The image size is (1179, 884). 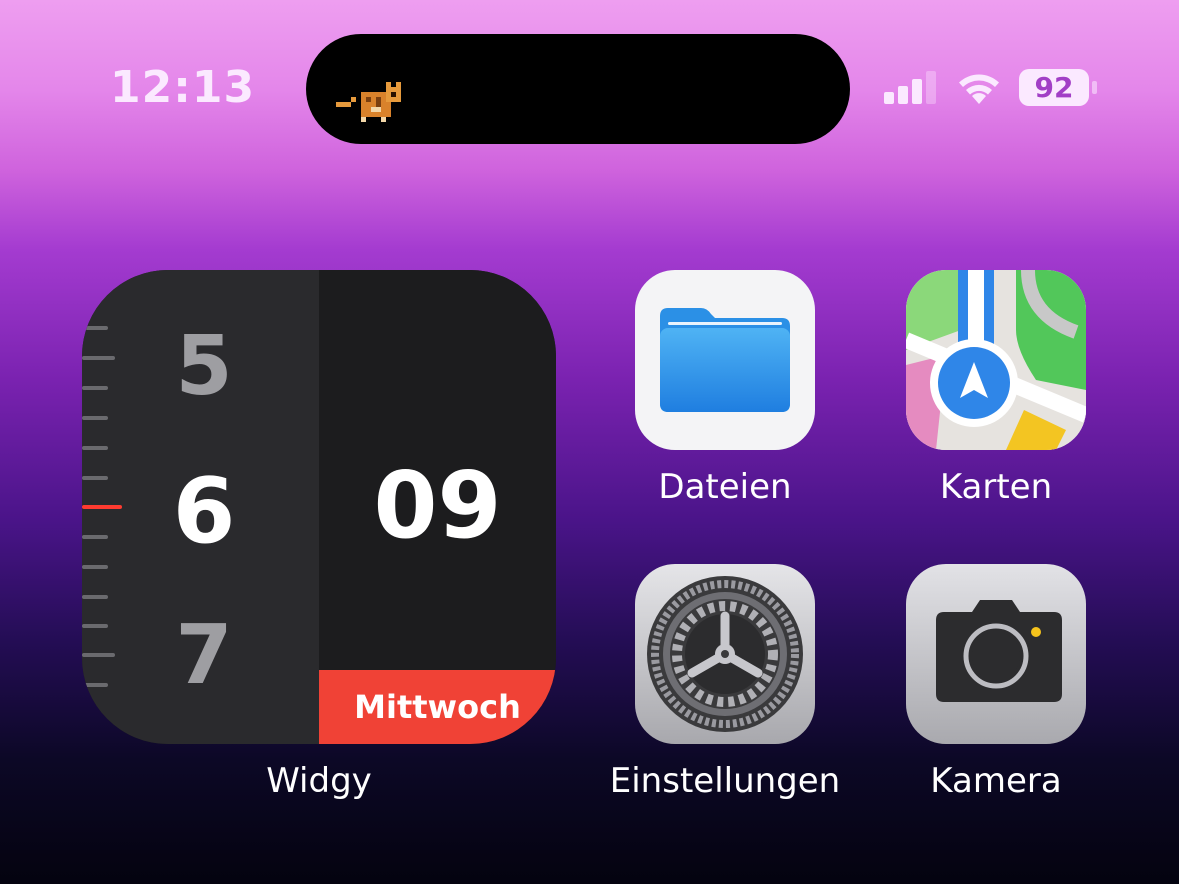 What do you see at coordinates (999, 651) in the screenshot?
I see `camera-icon` at bounding box center [999, 651].